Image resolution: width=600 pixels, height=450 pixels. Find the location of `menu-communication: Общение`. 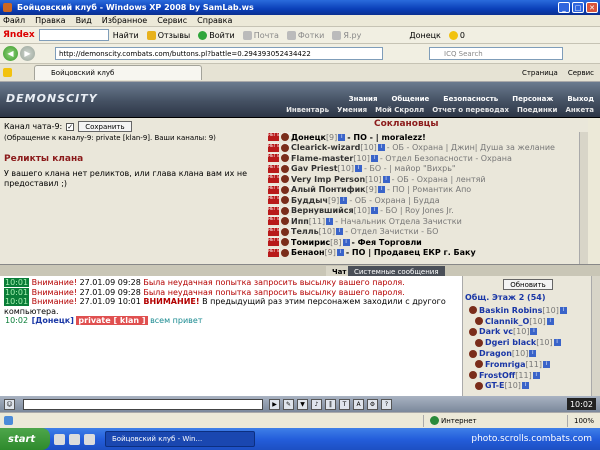

menu-communication: Общение is located at coordinates (410, 99).